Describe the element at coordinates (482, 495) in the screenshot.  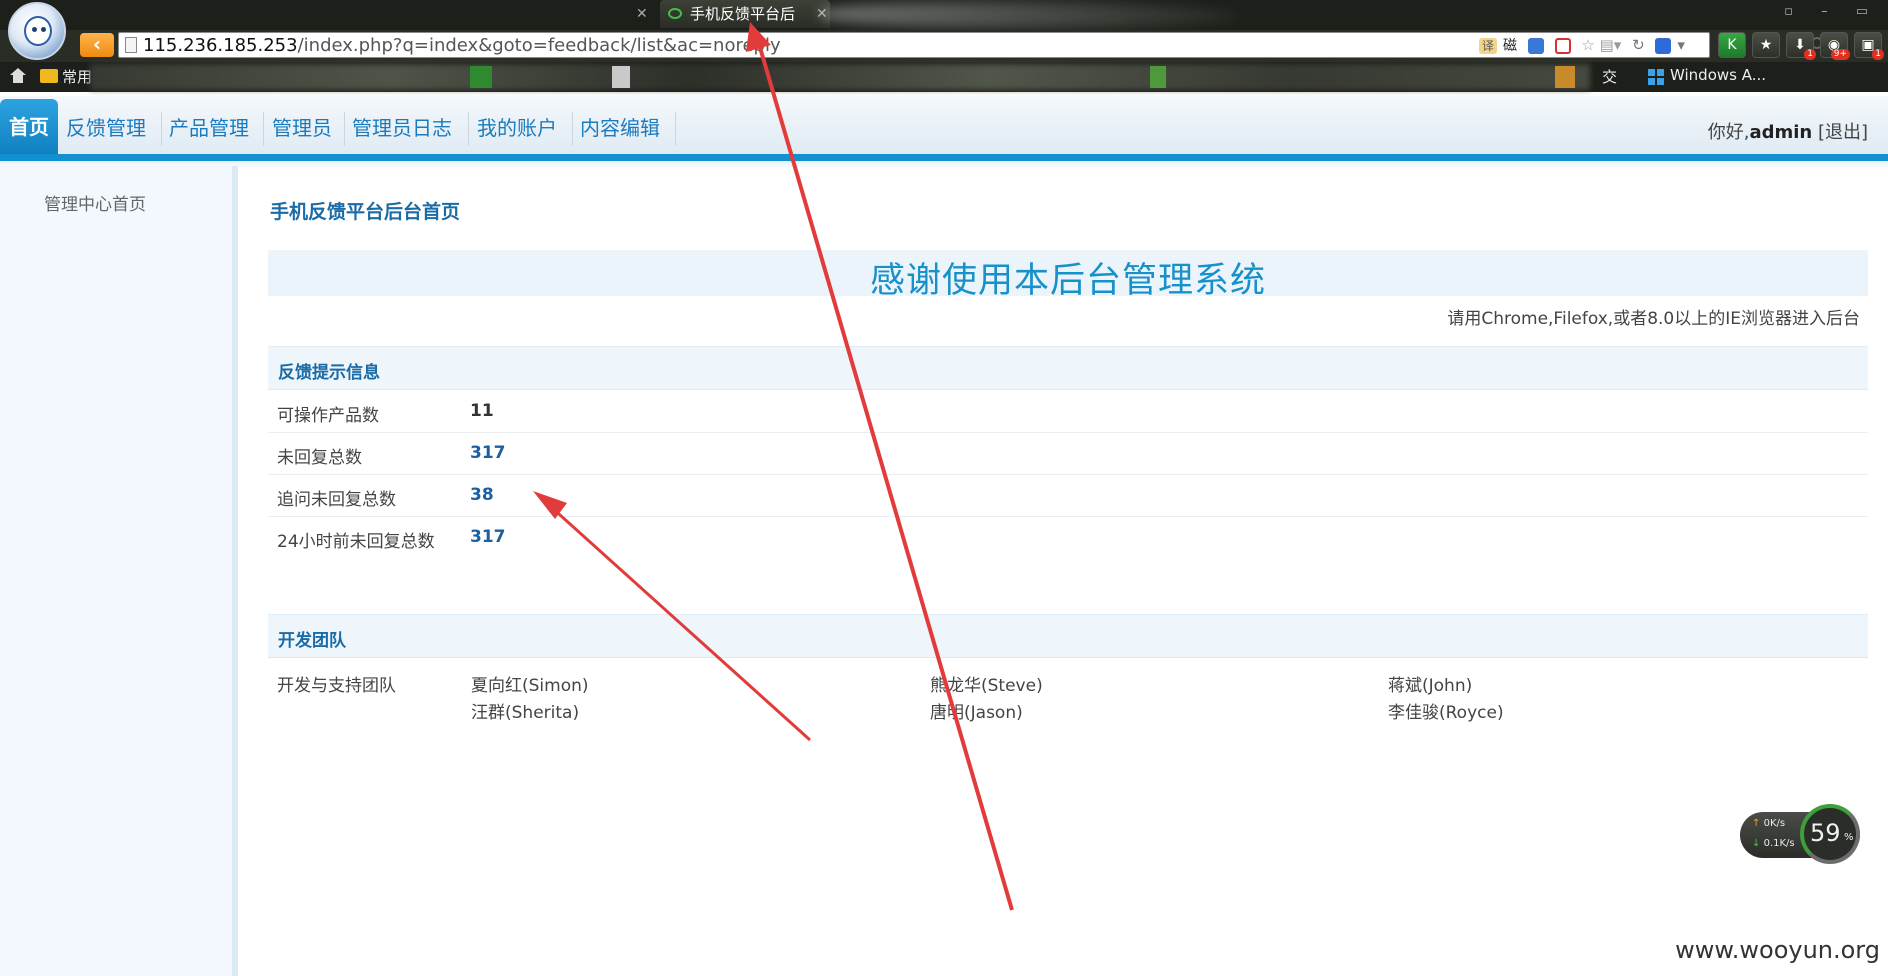
I see `row-value-link: 38` at that location.